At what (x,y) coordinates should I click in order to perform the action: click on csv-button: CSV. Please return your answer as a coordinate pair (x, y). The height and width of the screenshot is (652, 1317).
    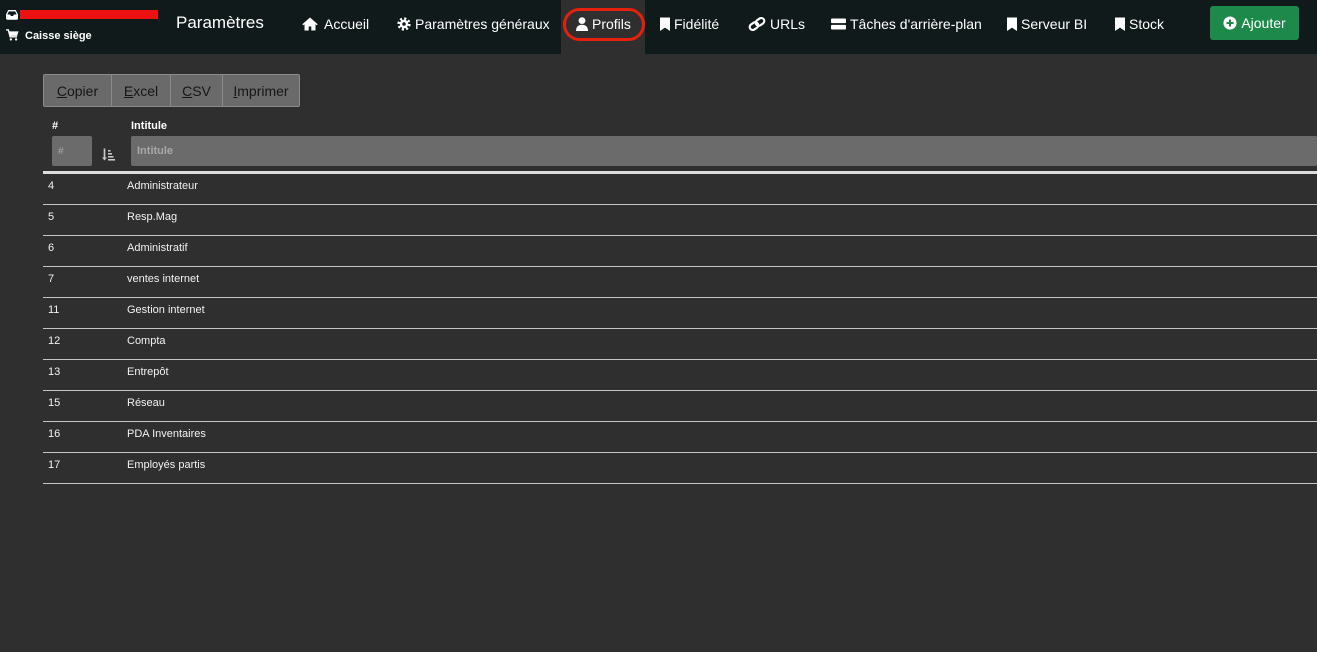
    Looking at the image, I should click on (196, 90).